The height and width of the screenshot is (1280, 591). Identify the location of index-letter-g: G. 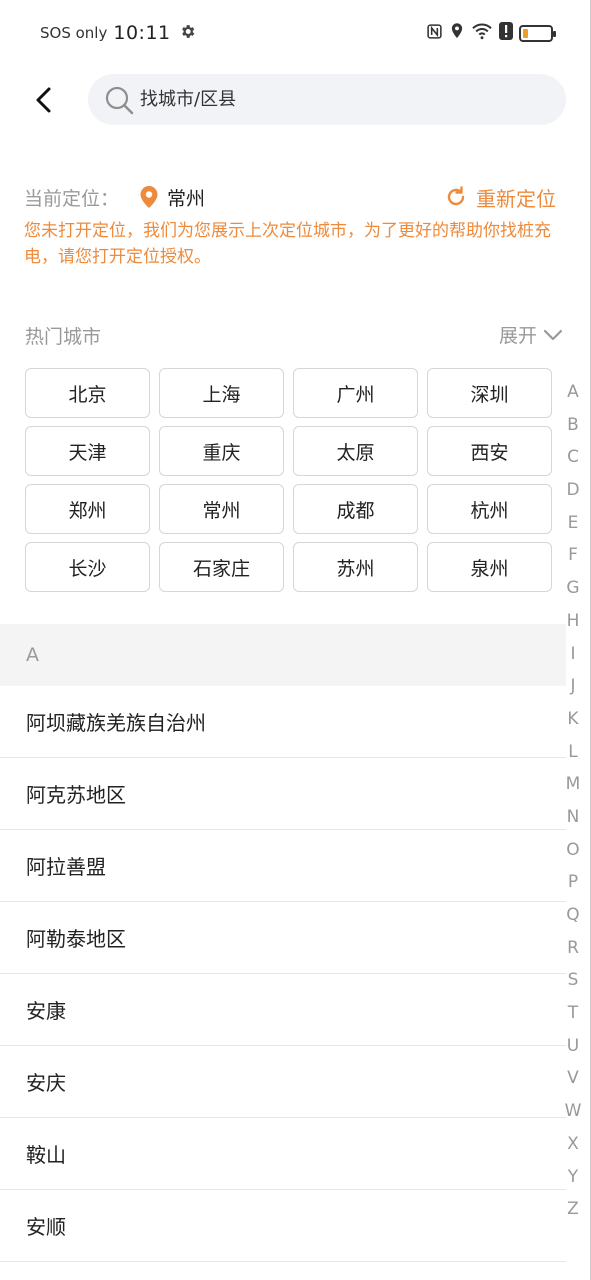
(573, 588).